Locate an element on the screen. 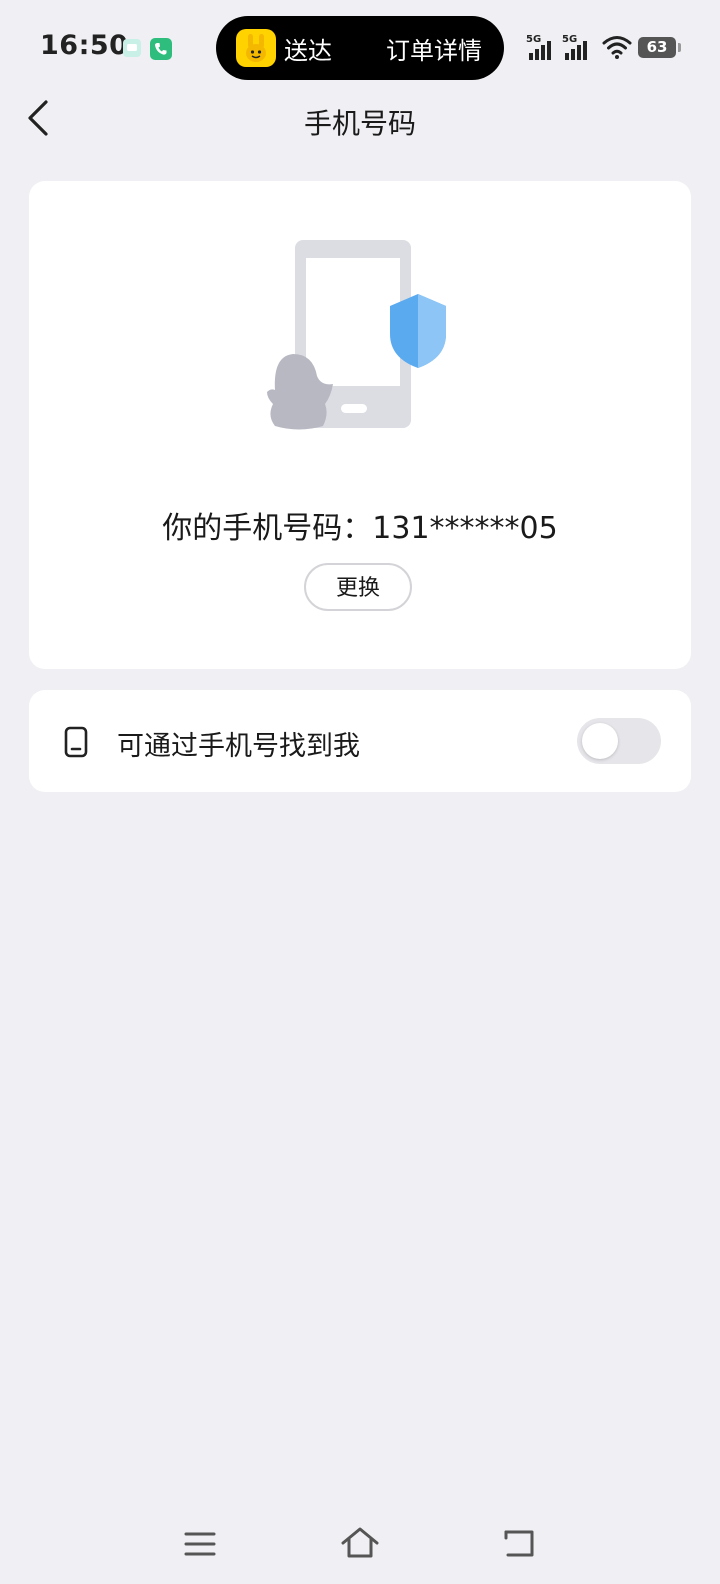 The image size is (720, 1584). return-icon is located at coordinates (519, 1543).